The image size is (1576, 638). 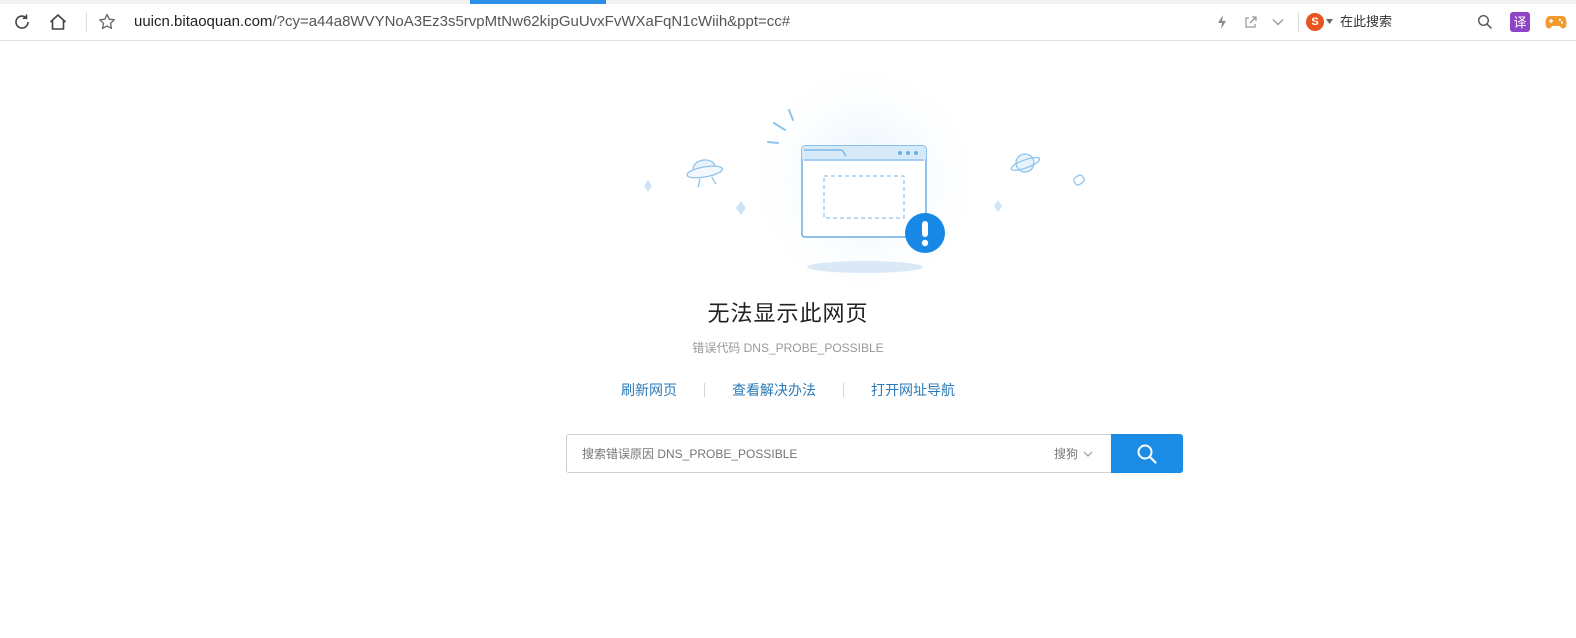 What do you see at coordinates (107, 22) in the screenshot?
I see `star-icon` at bounding box center [107, 22].